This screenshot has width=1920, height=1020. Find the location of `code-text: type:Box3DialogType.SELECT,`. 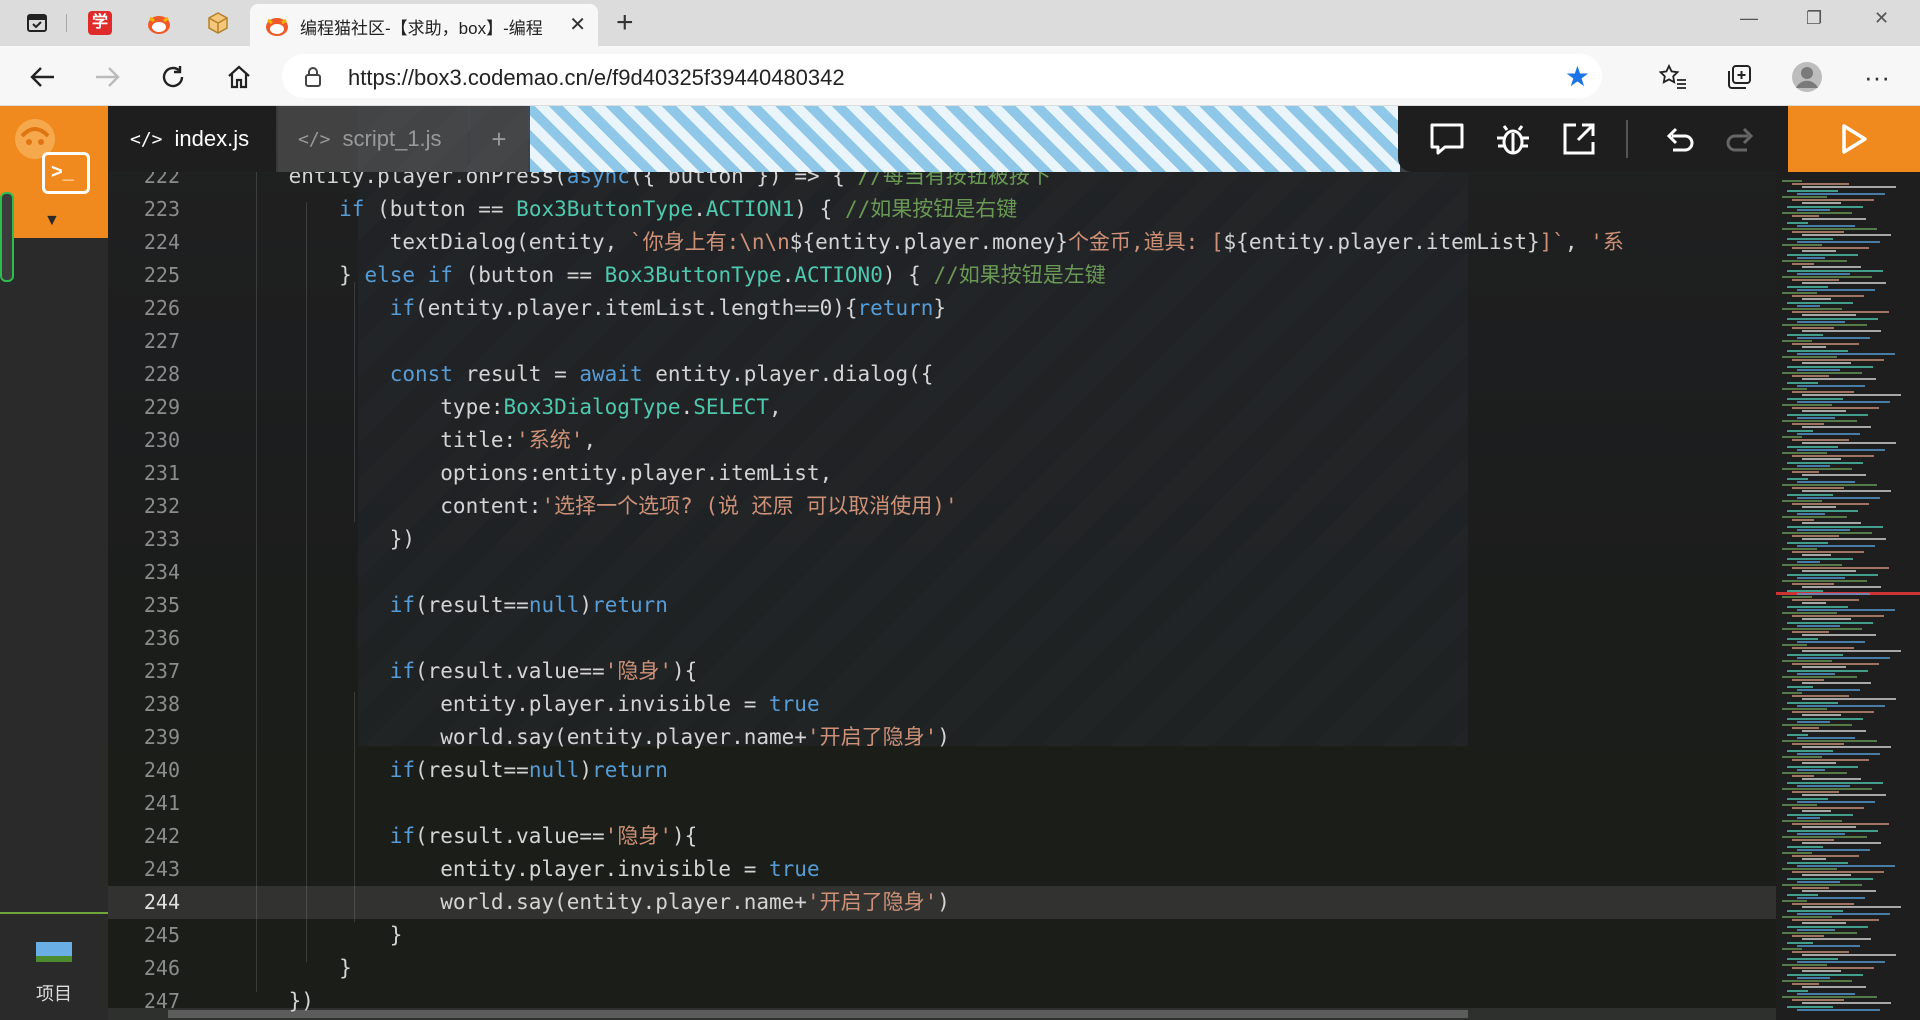

code-text: type:Box3DialogType.SELECT, is located at coordinates (509, 407).